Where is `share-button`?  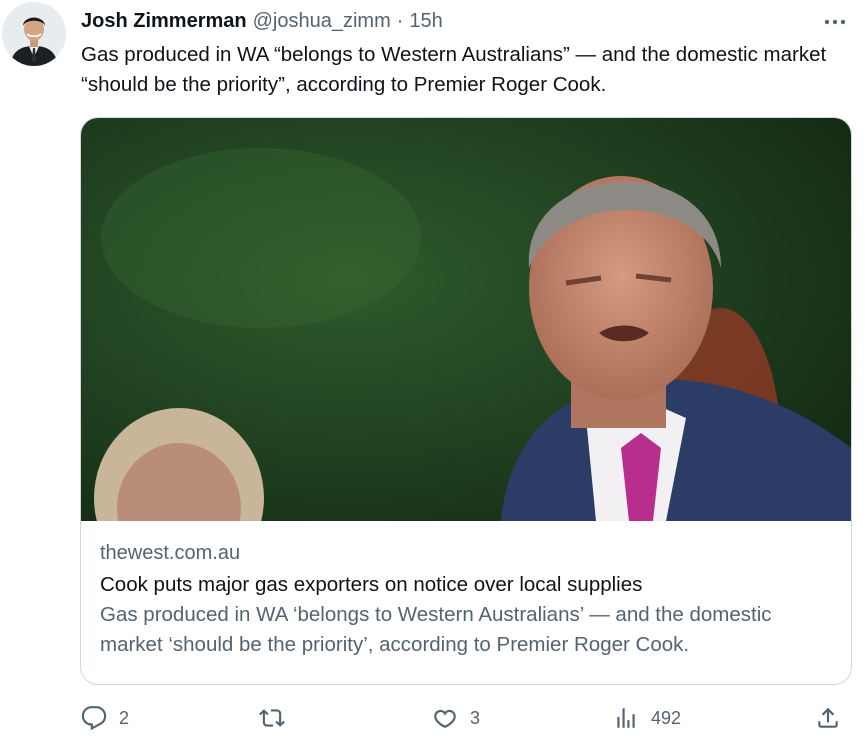
share-button is located at coordinates (828, 718).